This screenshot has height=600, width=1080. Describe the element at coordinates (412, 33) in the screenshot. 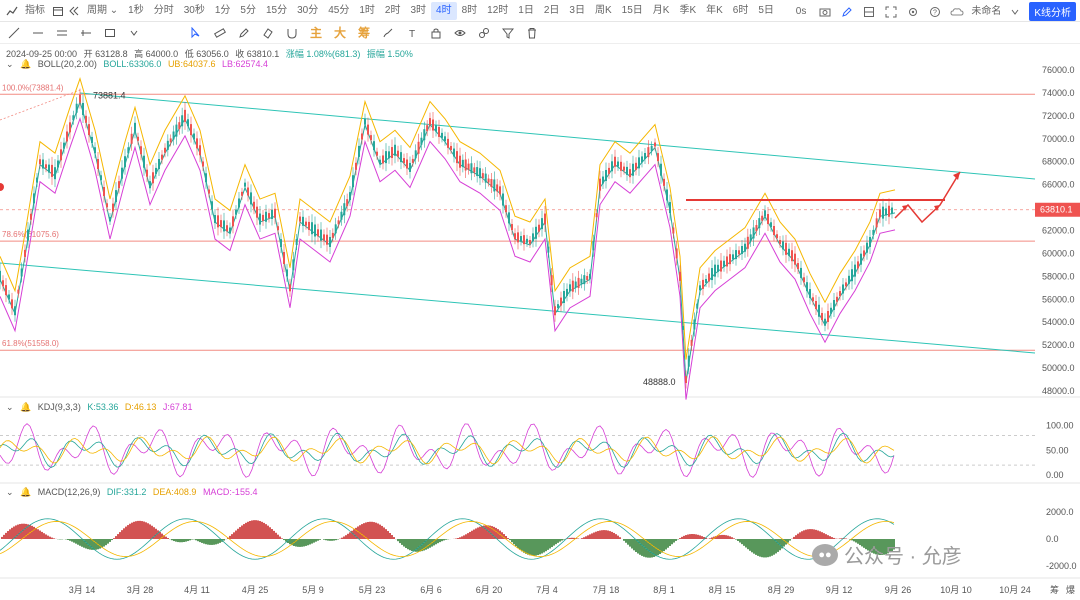

I see `text-icon: T` at that location.